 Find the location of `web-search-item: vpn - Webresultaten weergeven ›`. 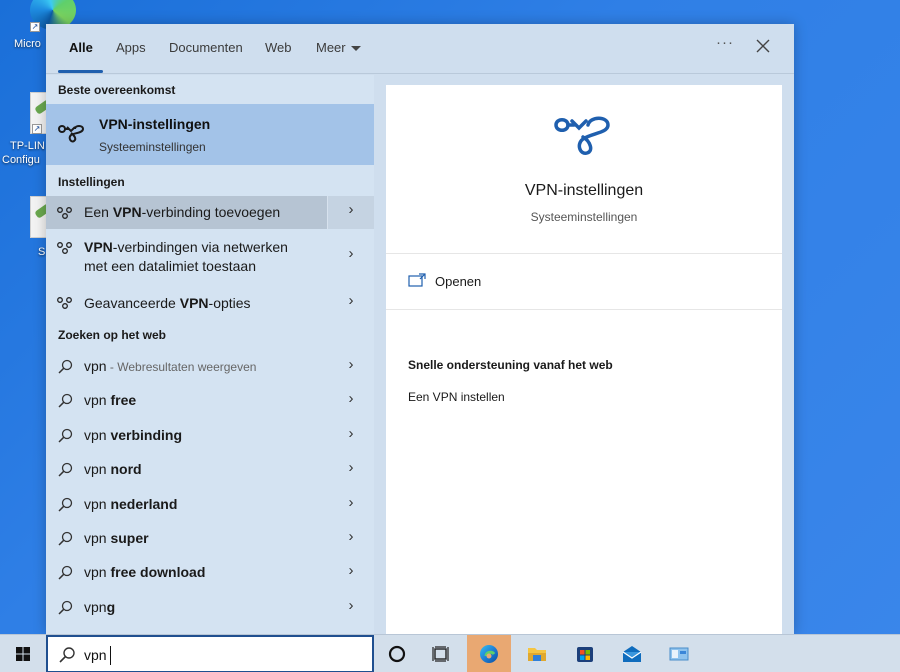

web-search-item: vpn - Webresultaten weergeven › is located at coordinates (210, 367).